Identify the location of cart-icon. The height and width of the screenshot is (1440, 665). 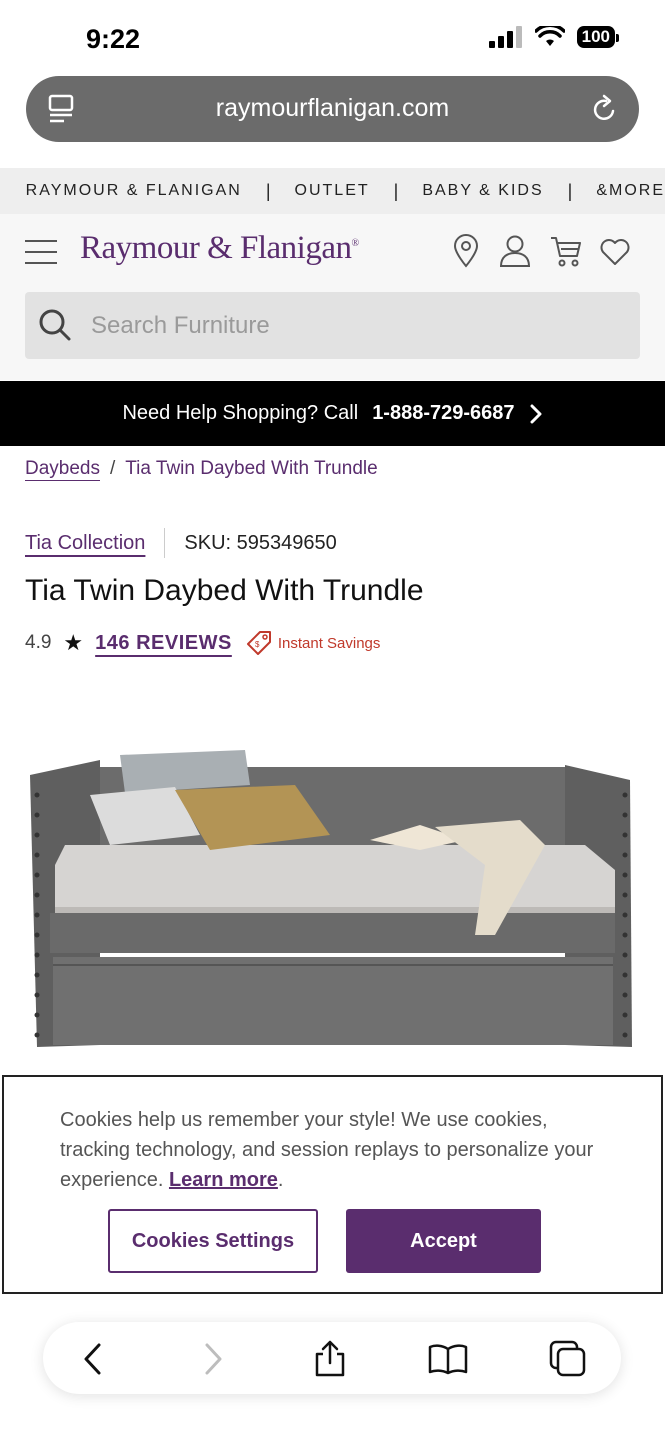
(566, 251).